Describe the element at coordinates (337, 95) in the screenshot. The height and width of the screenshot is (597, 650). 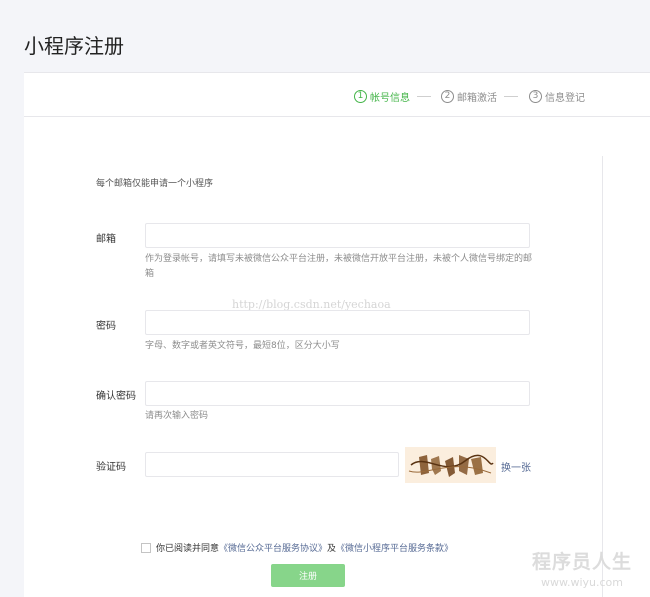
I see `steps-bar: 1 帐号信息 2 邮箱激活 3 信息登记` at that location.